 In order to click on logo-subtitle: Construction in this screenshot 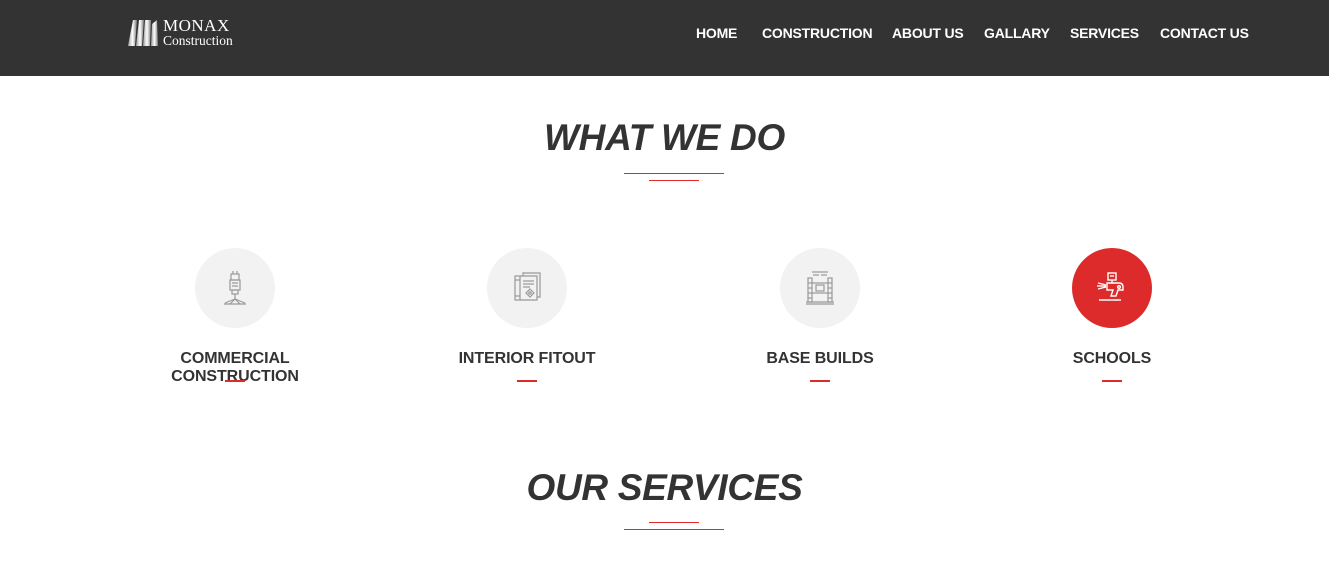, I will do `click(198, 40)`.